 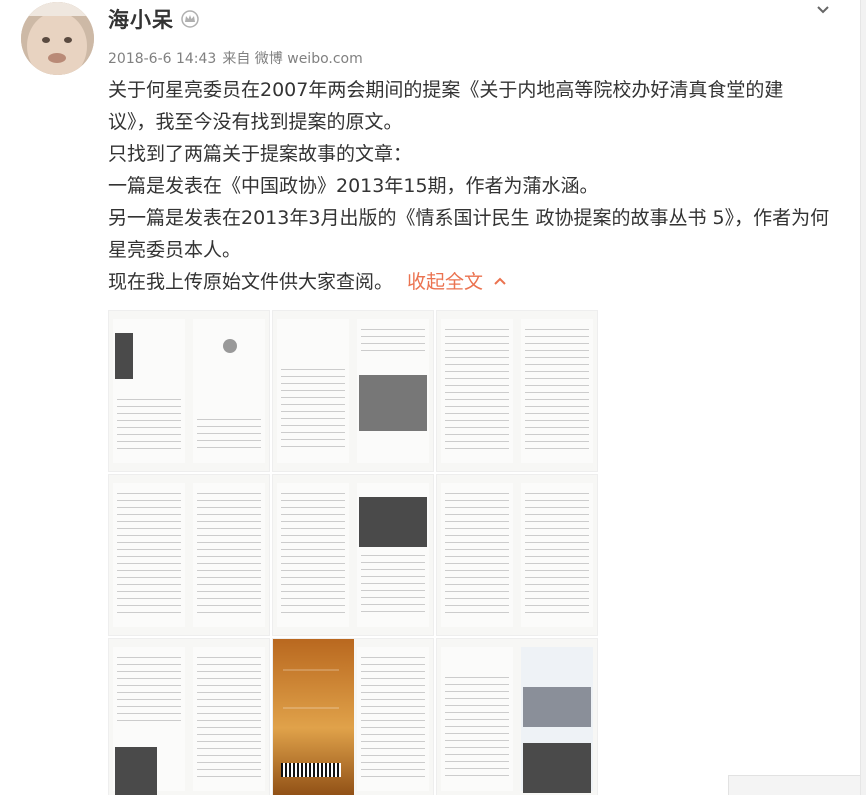 I want to click on book-cover, so click(x=313, y=717).